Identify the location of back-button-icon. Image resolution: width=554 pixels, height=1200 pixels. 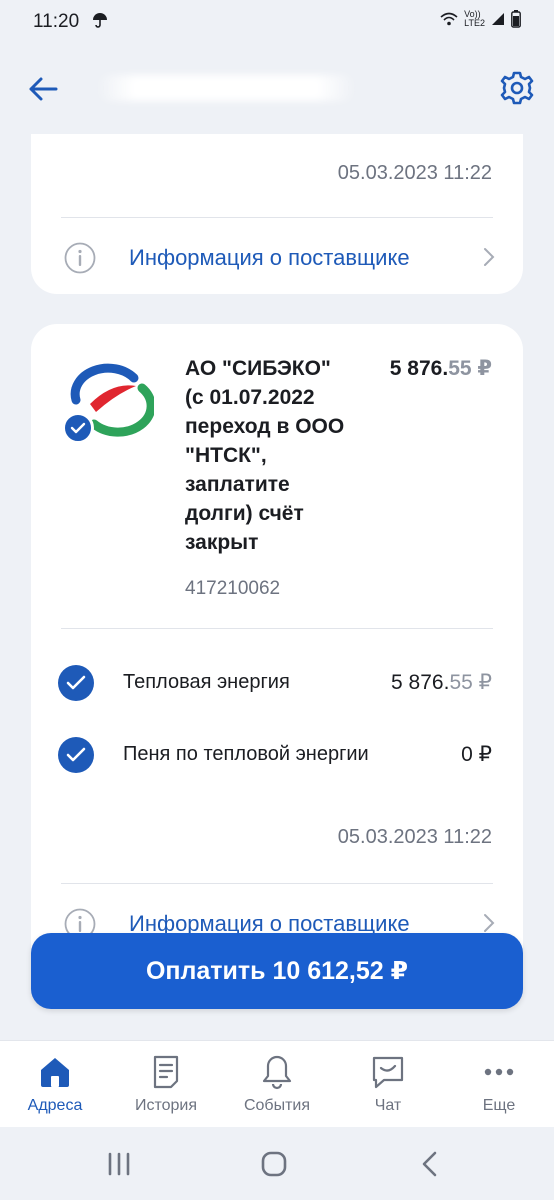
(430, 1164).